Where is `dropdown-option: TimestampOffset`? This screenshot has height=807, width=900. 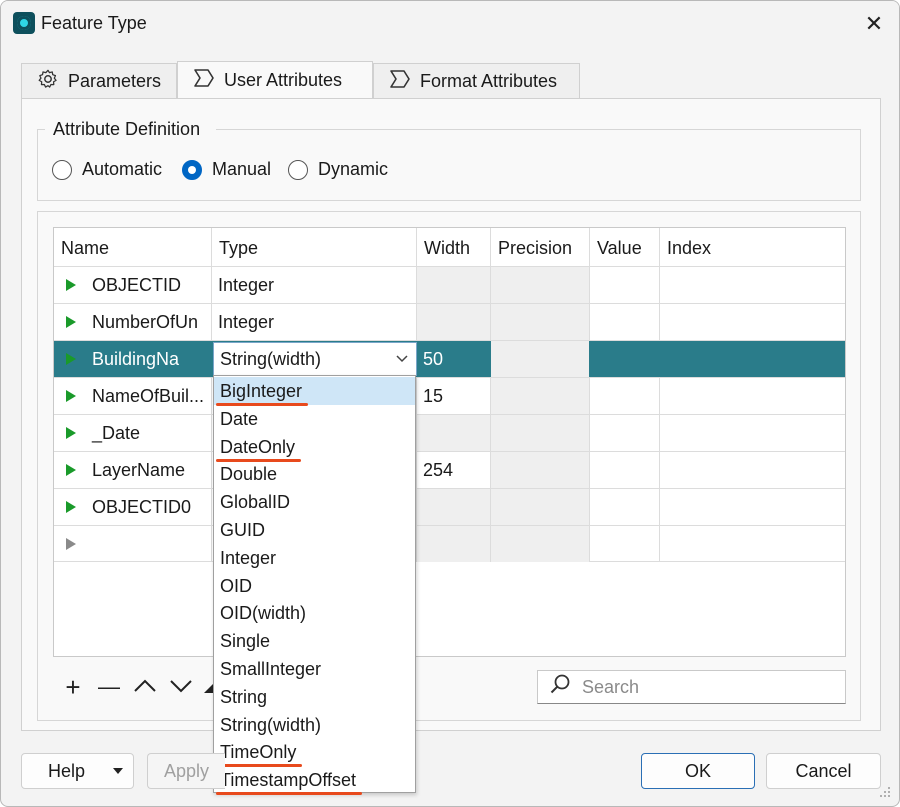
dropdown-option: TimestampOffset is located at coordinates (314, 780).